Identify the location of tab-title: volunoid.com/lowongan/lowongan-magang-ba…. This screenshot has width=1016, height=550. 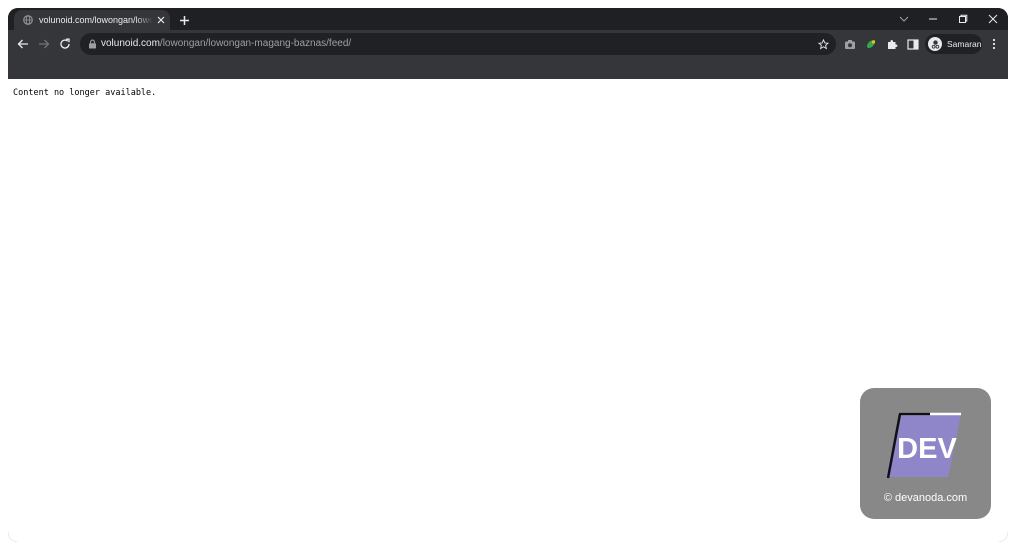
(96, 20).